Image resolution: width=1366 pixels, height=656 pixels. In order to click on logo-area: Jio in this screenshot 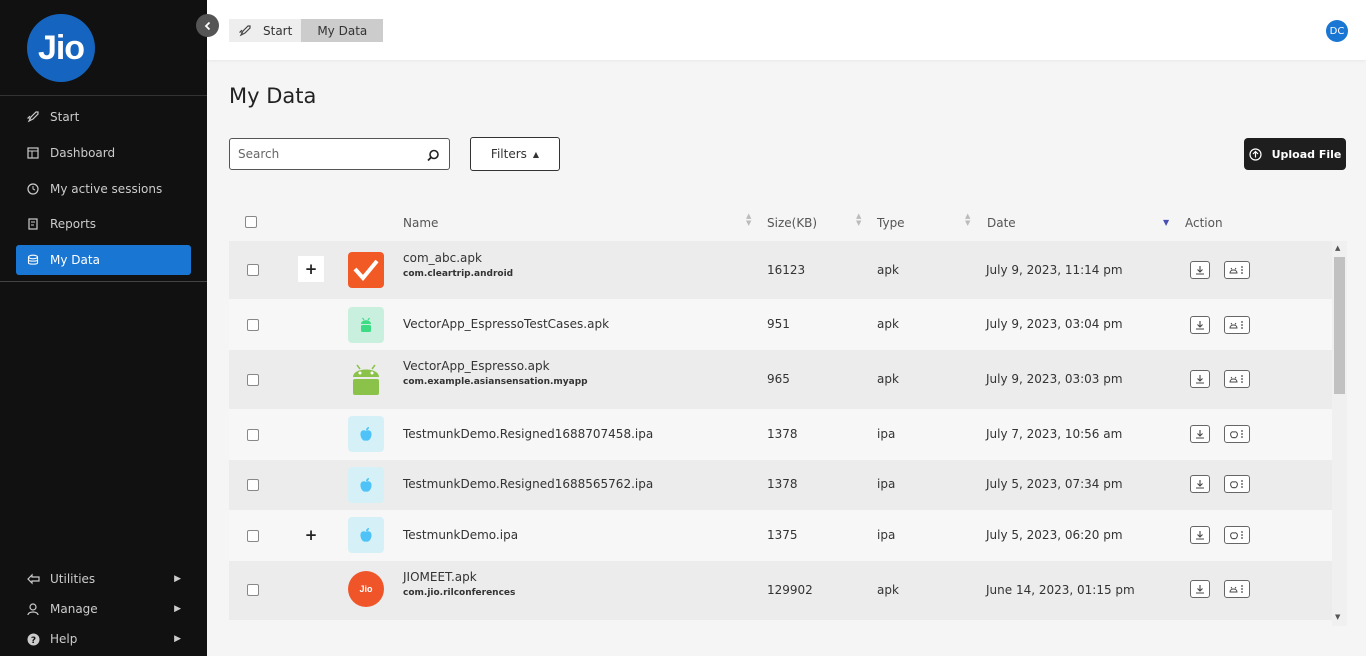, I will do `click(103, 48)`.